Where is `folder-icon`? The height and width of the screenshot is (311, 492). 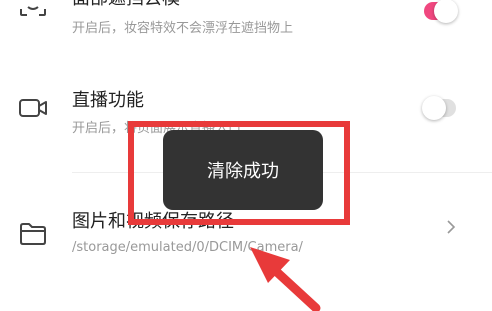
folder-icon is located at coordinates (33, 234).